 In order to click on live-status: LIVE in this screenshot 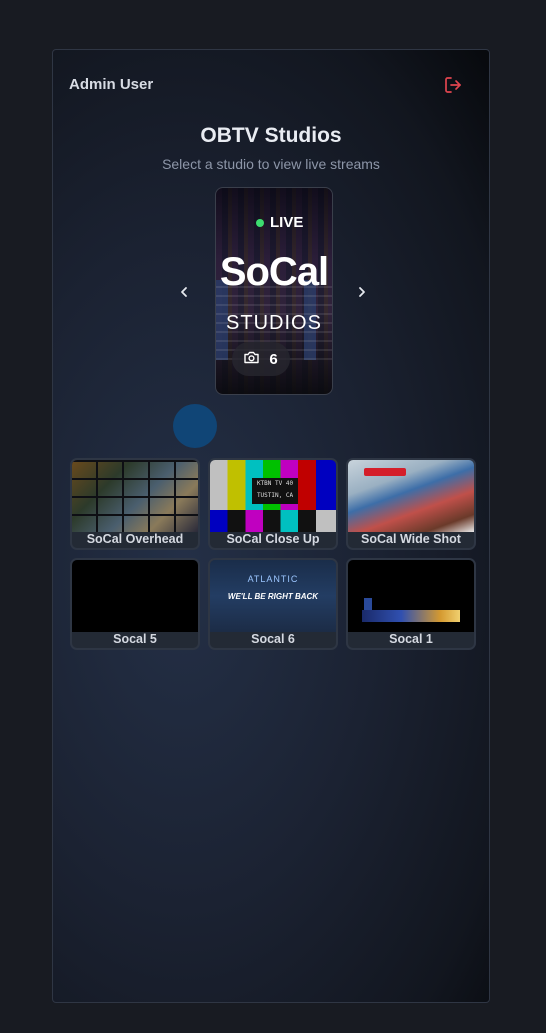, I will do `click(279, 222)`.